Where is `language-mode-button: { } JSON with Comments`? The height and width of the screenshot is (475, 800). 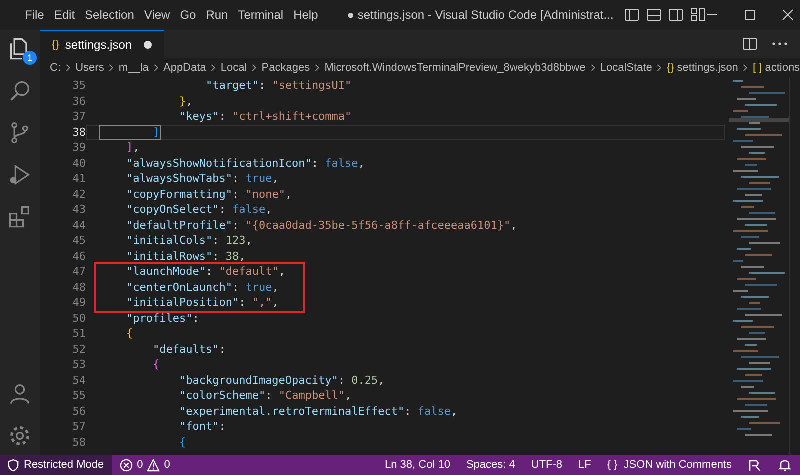 language-mode-button: { } JSON with Comments is located at coordinates (669, 465).